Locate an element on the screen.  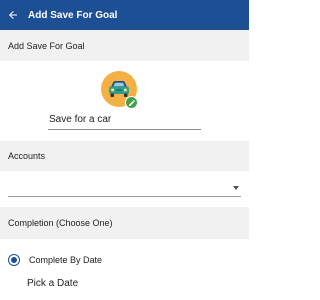
back-arrow-icon is located at coordinates (13, 15).